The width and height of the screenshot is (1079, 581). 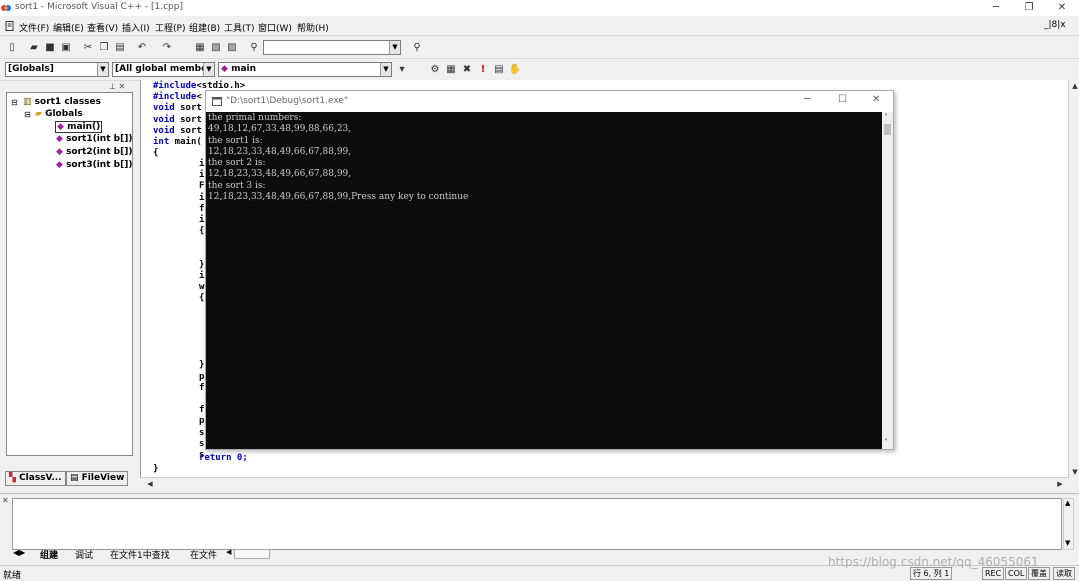 I want to click on tab-scroll-left-icon: ◀, so click(x=228, y=552).